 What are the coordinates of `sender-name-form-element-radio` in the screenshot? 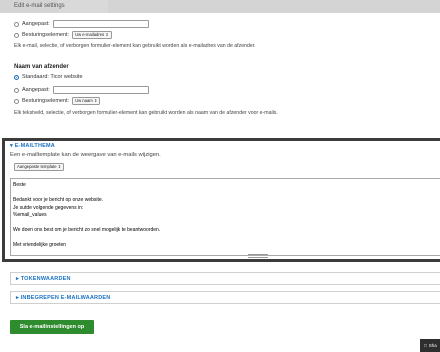 It's located at (16, 101).